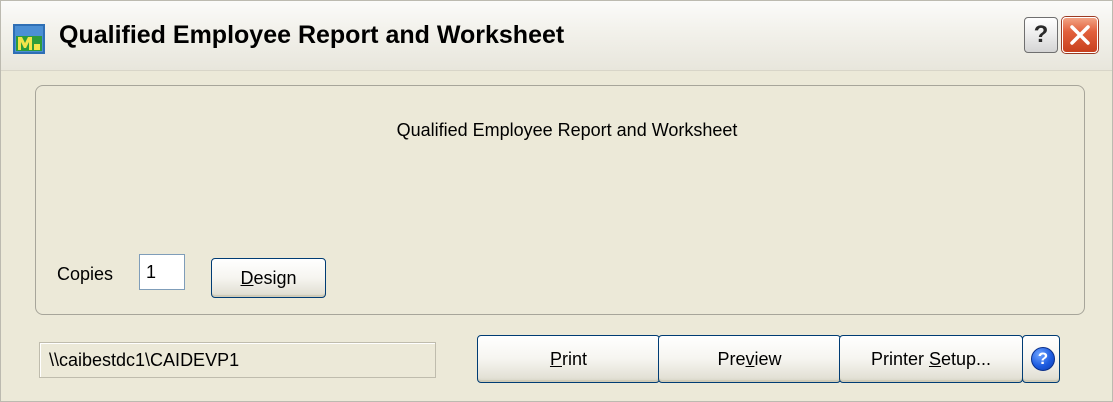 The width and height of the screenshot is (1113, 402). I want to click on preview-label-prefix: Pre, so click(731, 359).